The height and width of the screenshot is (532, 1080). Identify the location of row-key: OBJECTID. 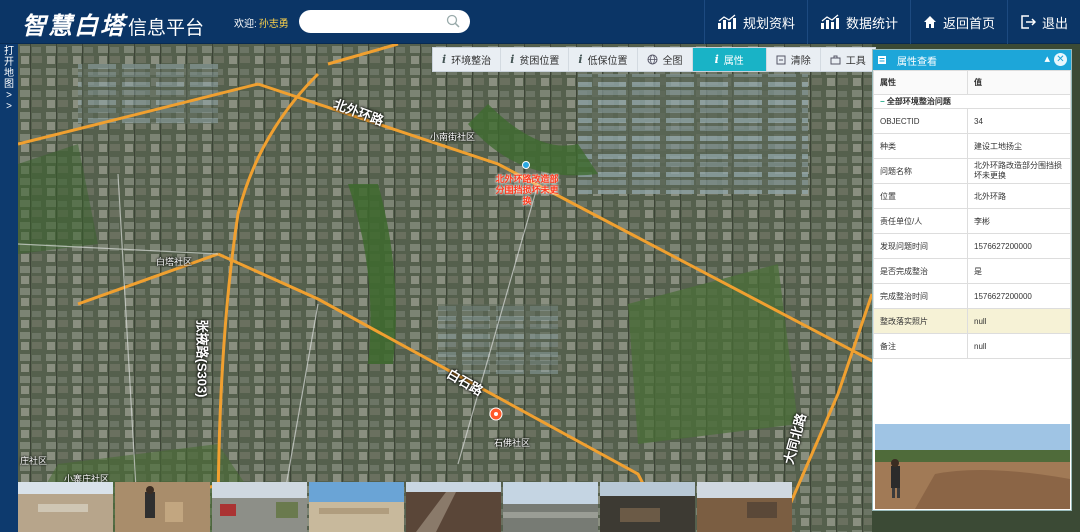
(920, 121).